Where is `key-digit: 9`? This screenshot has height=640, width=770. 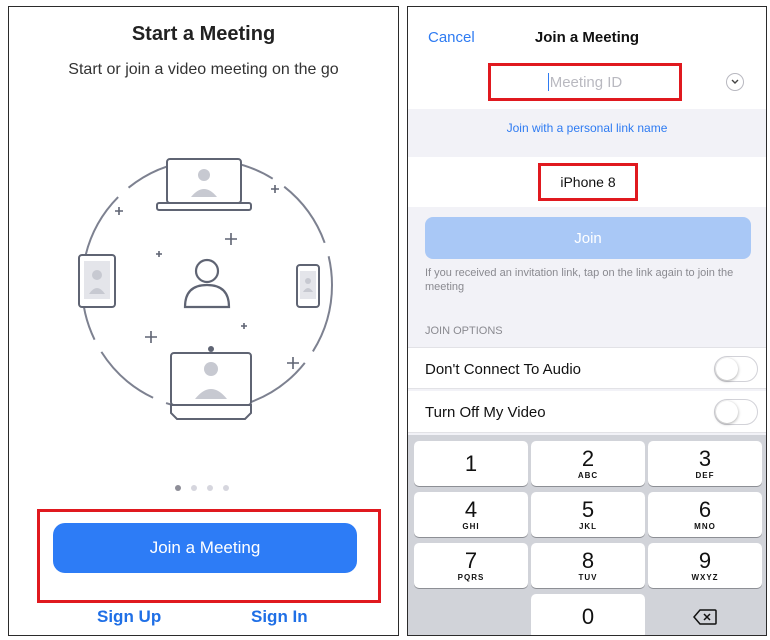 key-digit: 9 is located at coordinates (705, 560).